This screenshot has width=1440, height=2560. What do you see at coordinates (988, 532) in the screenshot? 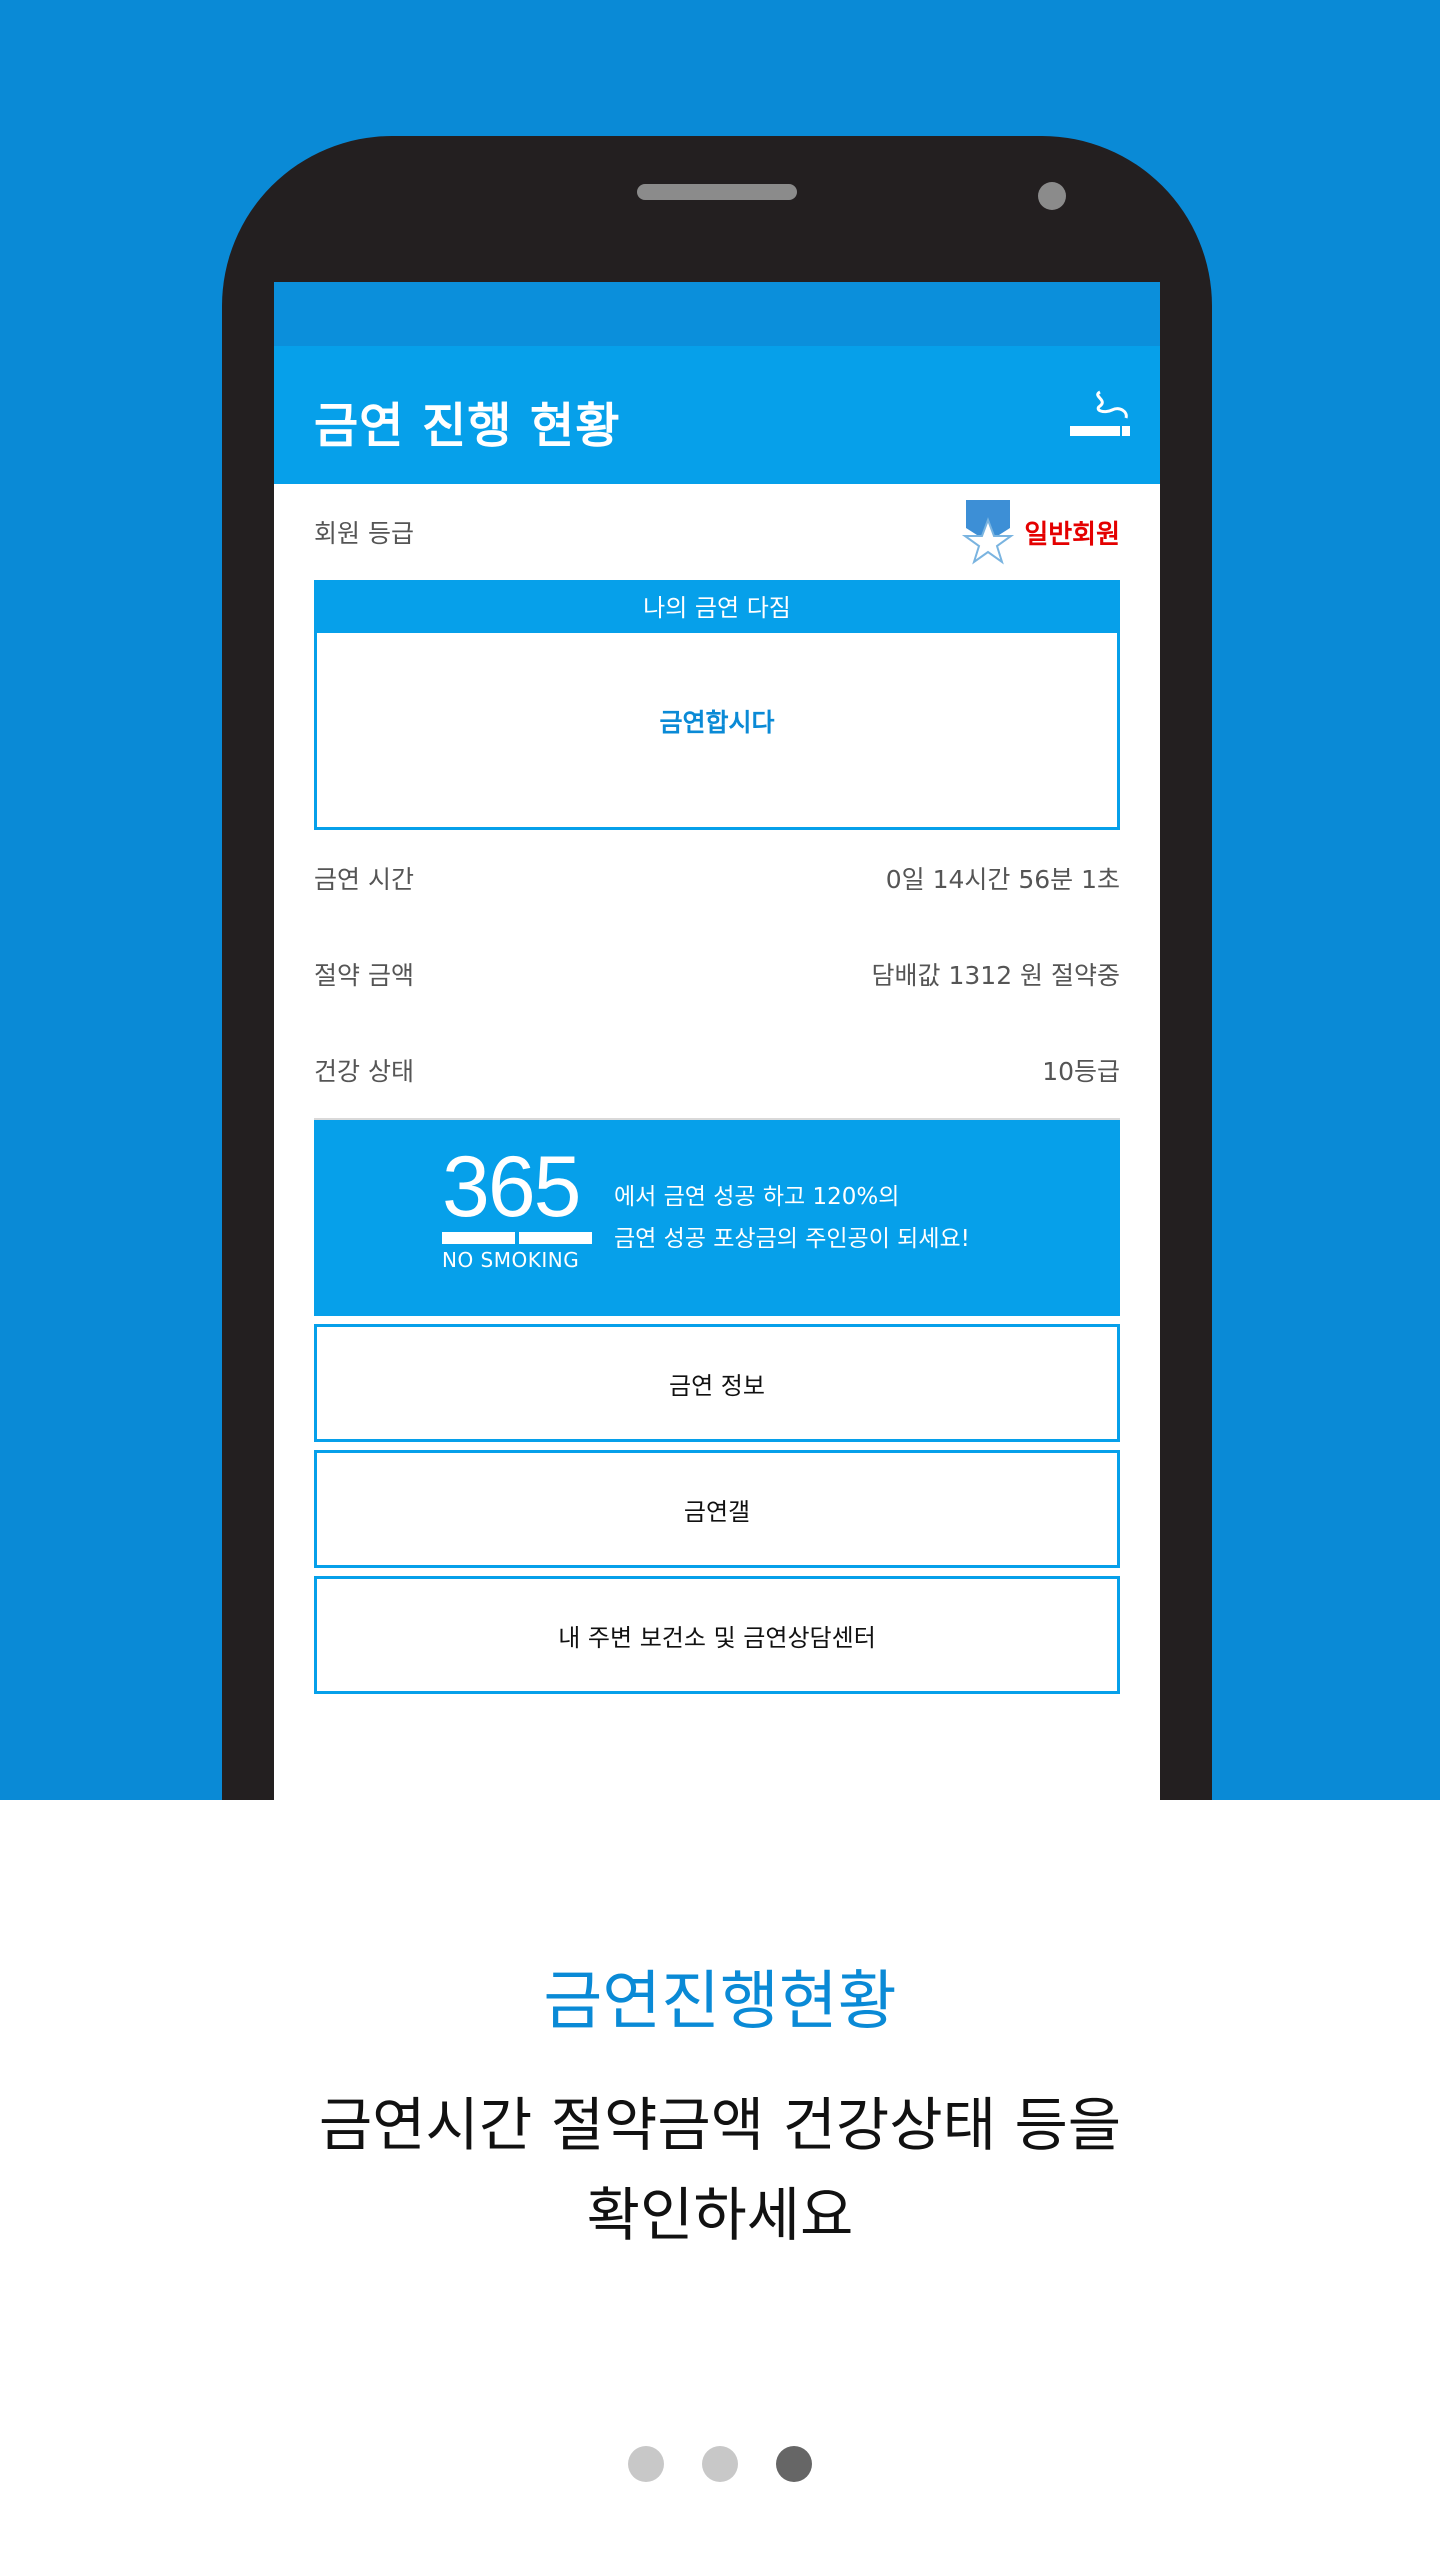
I see `star-badge-icon` at bounding box center [988, 532].